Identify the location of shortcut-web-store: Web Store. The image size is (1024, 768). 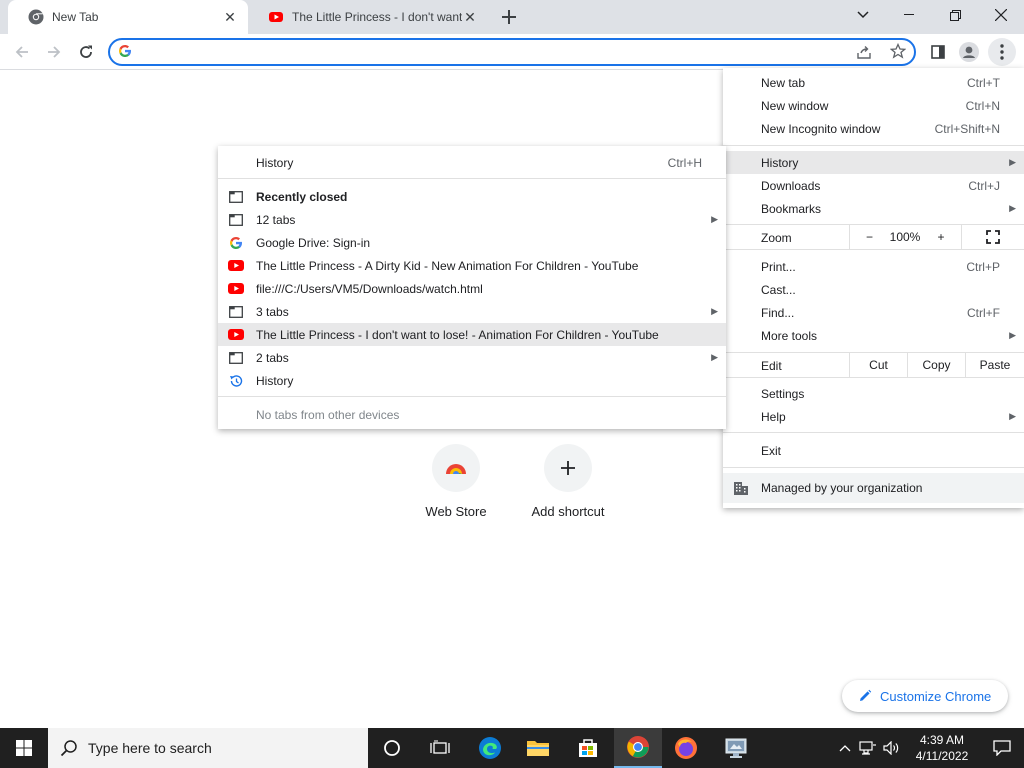
(456, 481).